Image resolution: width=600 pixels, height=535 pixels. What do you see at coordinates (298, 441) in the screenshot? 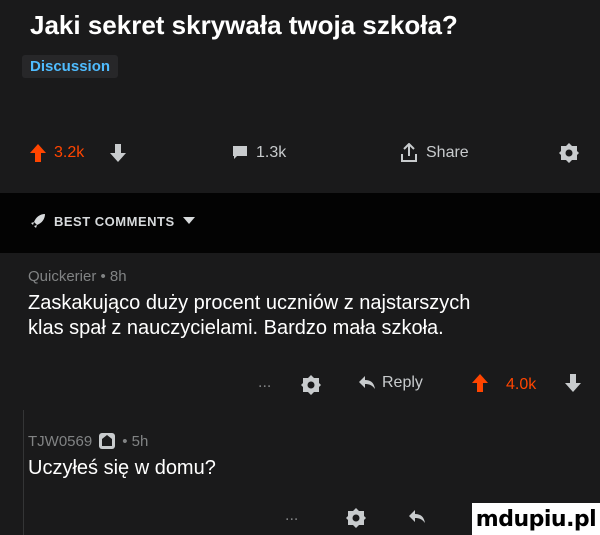
I see `comment-meta: TJW0569 • 5h` at bounding box center [298, 441].